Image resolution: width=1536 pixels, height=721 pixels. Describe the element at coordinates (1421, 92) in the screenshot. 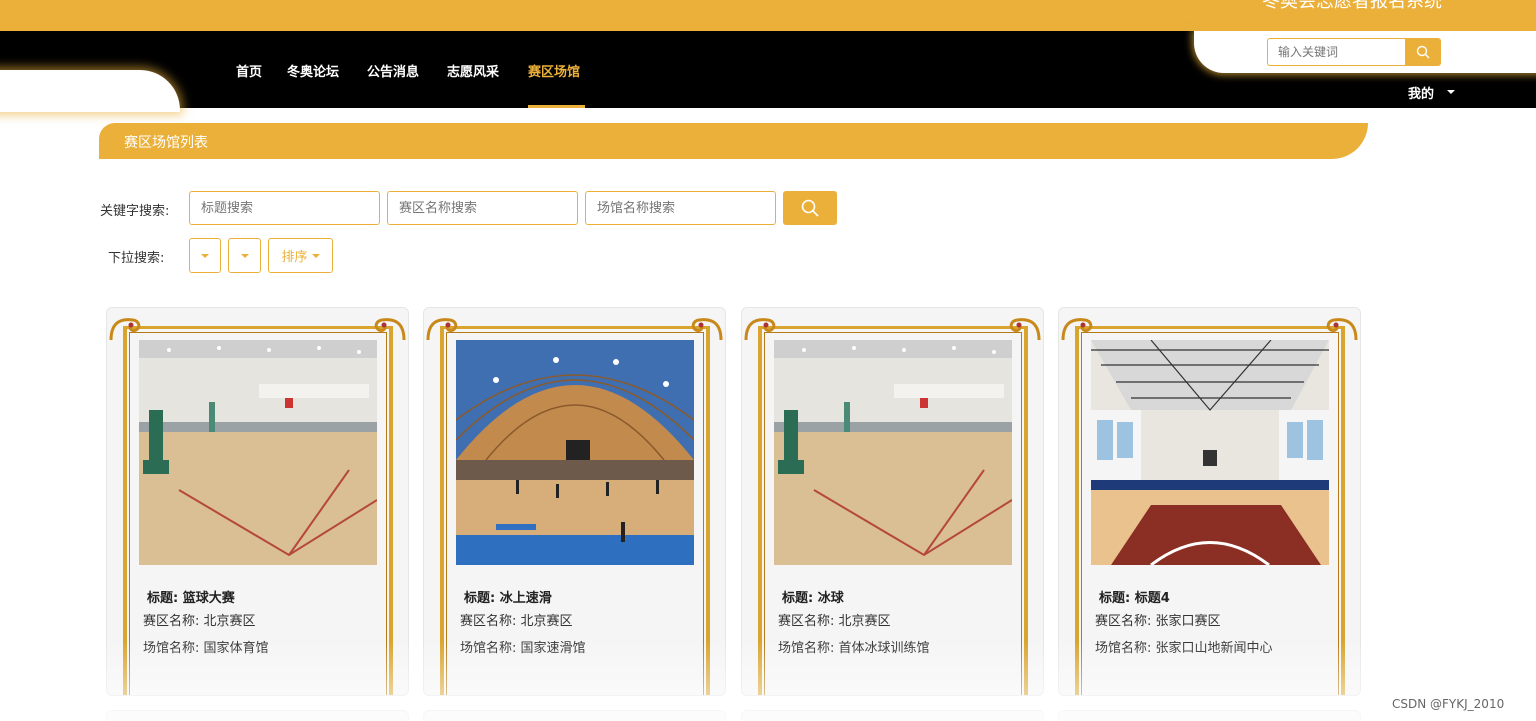

I see `user-menu: 我的` at that location.